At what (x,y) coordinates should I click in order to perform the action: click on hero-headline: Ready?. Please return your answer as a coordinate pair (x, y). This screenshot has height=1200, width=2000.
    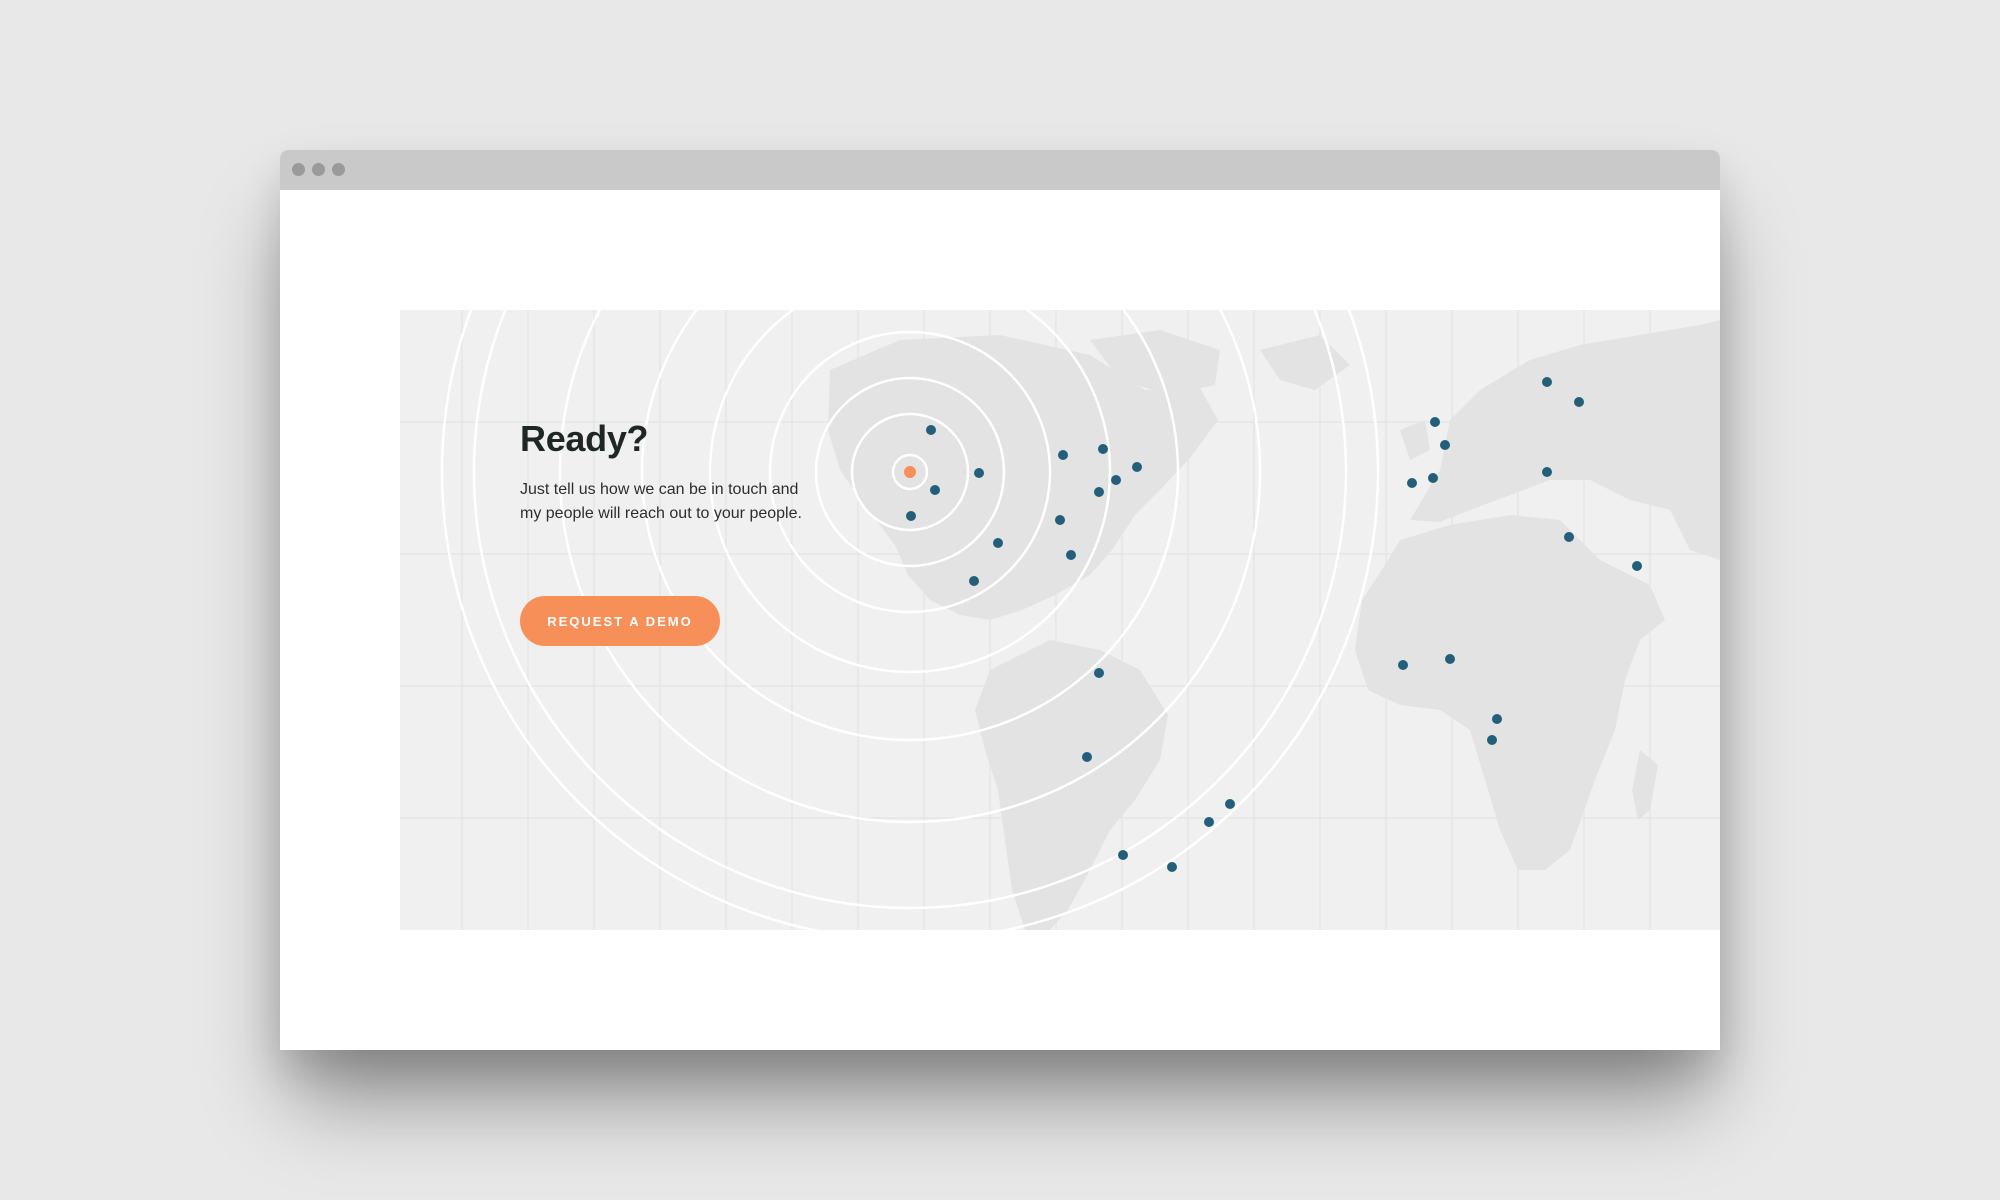
    Looking at the image, I should click on (584, 438).